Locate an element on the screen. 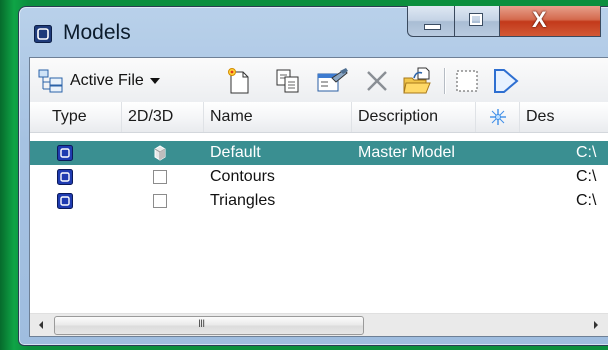  arrow-left-icon is located at coordinates (41, 325).